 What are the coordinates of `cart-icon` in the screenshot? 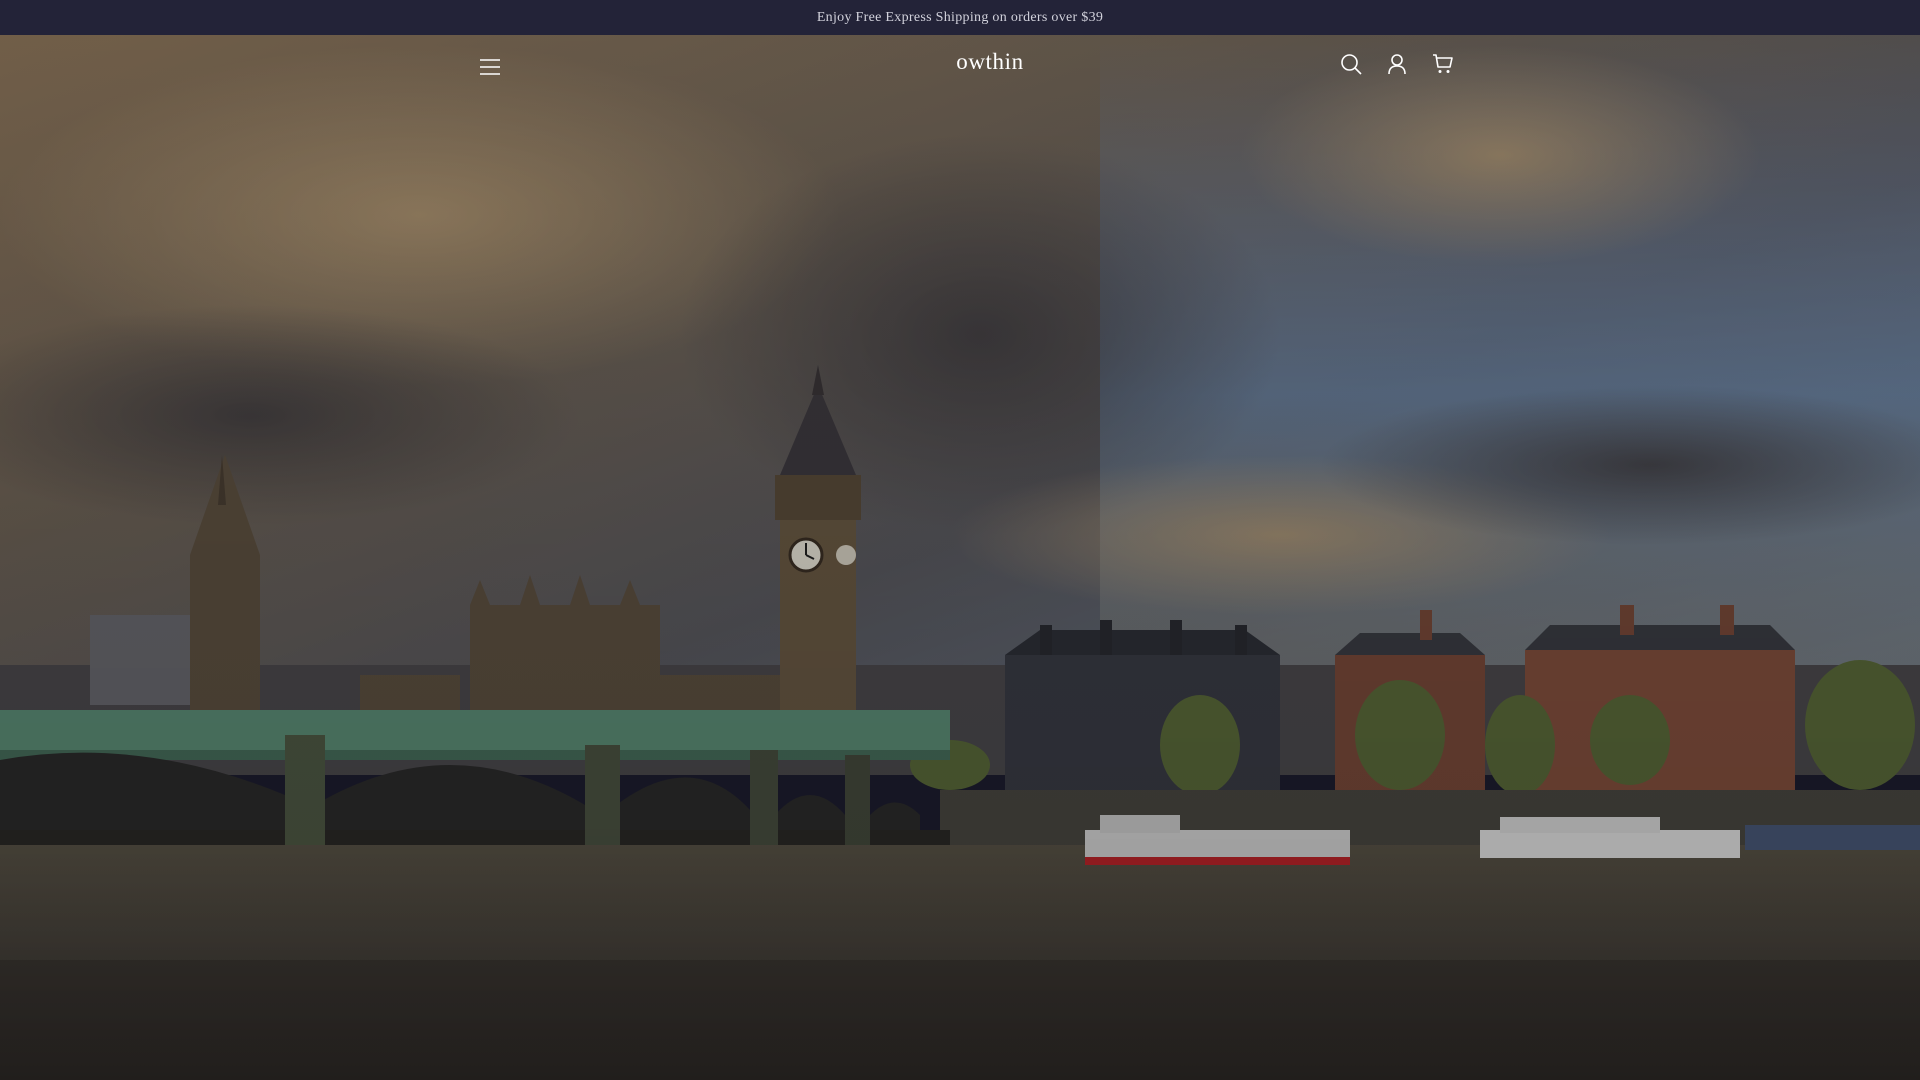 It's located at (1443, 63).